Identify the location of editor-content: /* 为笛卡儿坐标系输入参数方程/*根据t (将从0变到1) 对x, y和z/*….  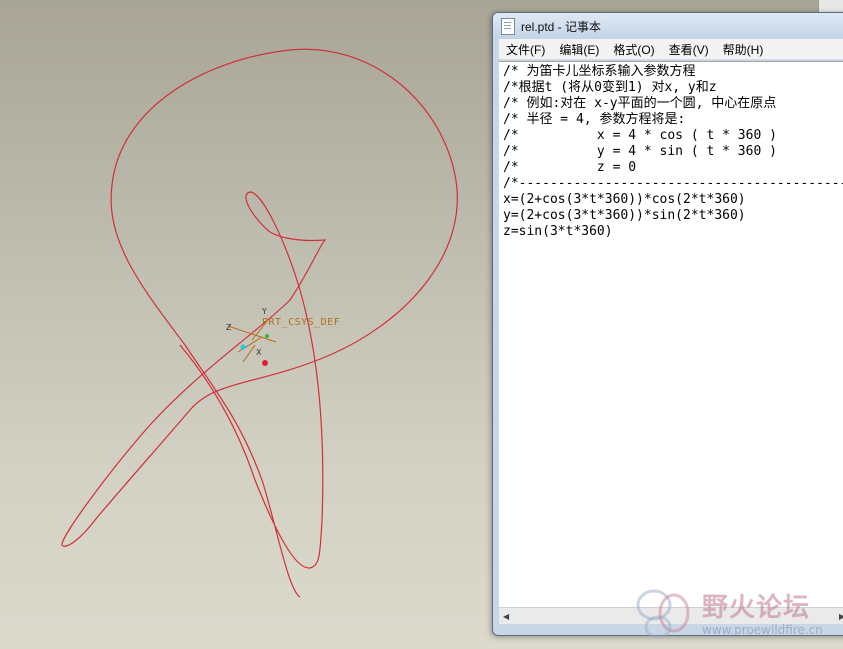
(671, 151).